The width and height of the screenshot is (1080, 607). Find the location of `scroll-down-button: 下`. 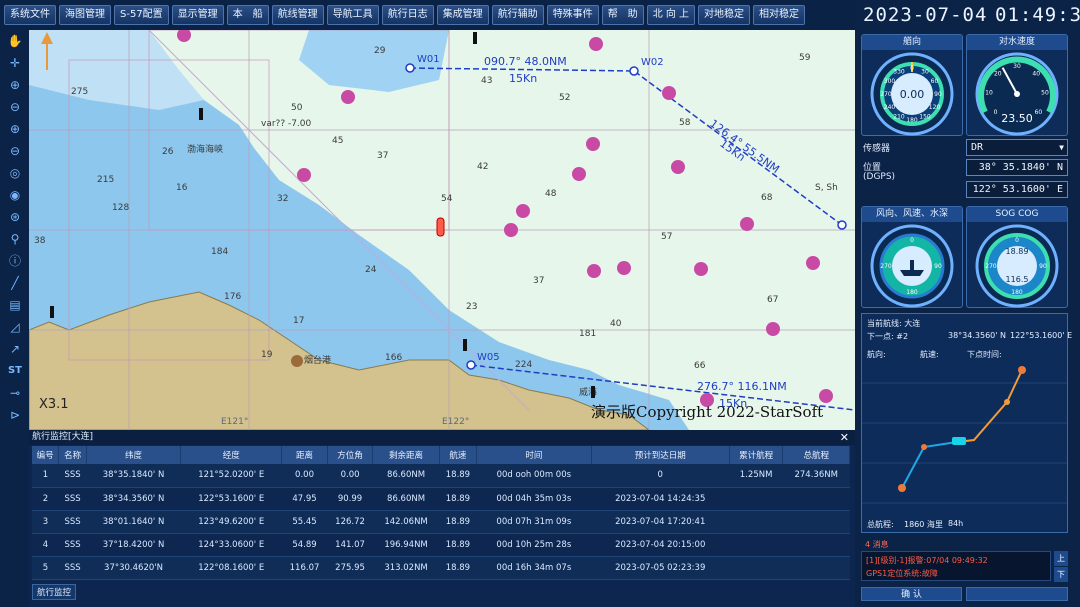

scroll-down-button: 下 is located at coordinates (1061, 574).